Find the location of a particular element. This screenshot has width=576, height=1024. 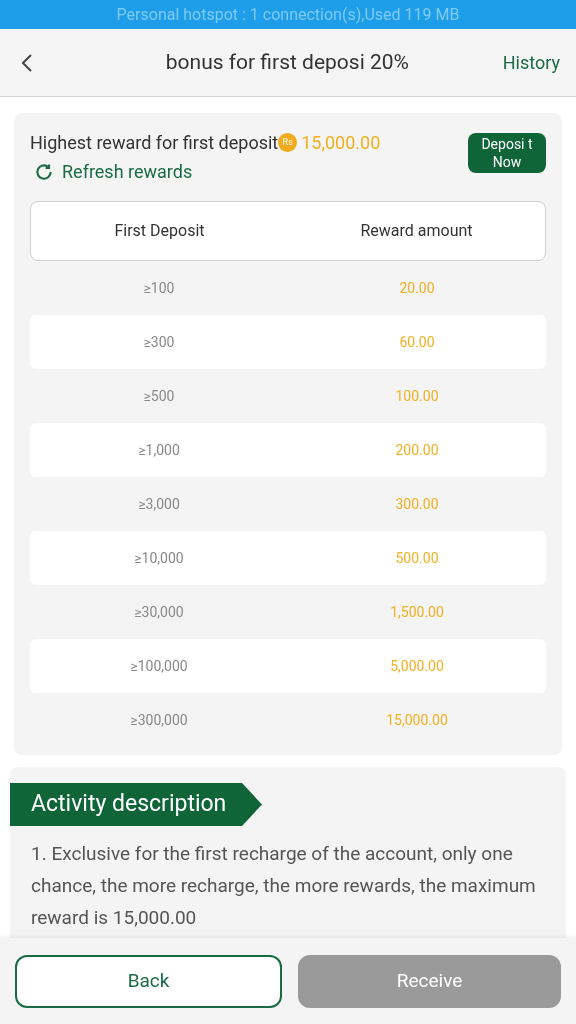

back-button: Back is located at coordinates (148, 981).